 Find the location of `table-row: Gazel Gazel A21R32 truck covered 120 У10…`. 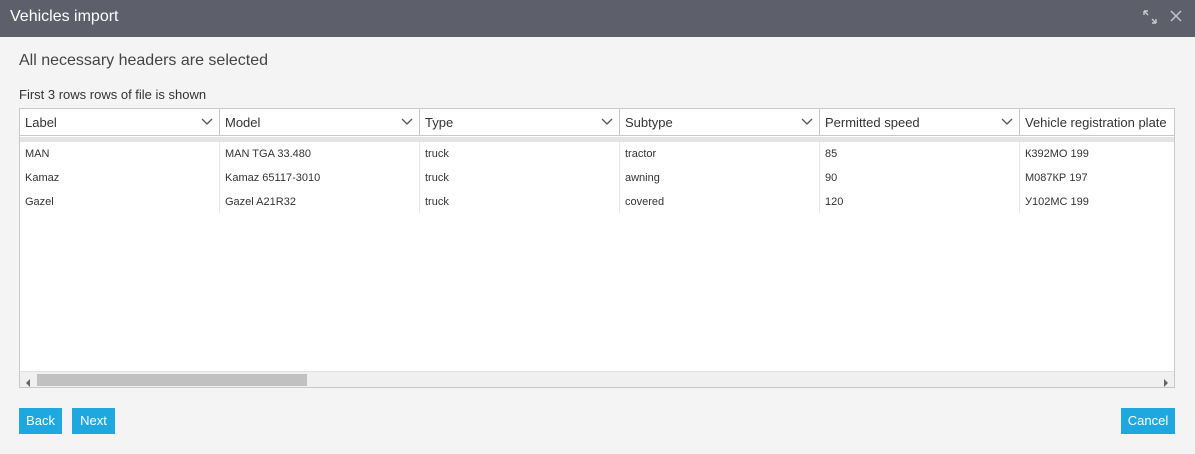

table-row: Gazel Gazel A21R32 truck covered 120 У10… is located at coordinates (597, 202).